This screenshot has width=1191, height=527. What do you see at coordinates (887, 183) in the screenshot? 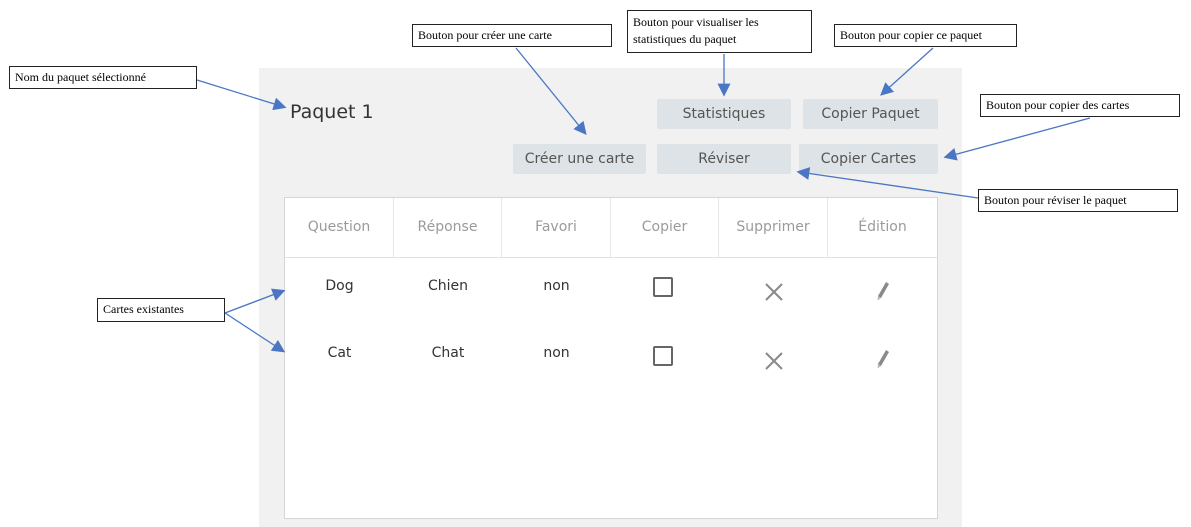
I see `arrow-review` at bounding box center [887, 183].